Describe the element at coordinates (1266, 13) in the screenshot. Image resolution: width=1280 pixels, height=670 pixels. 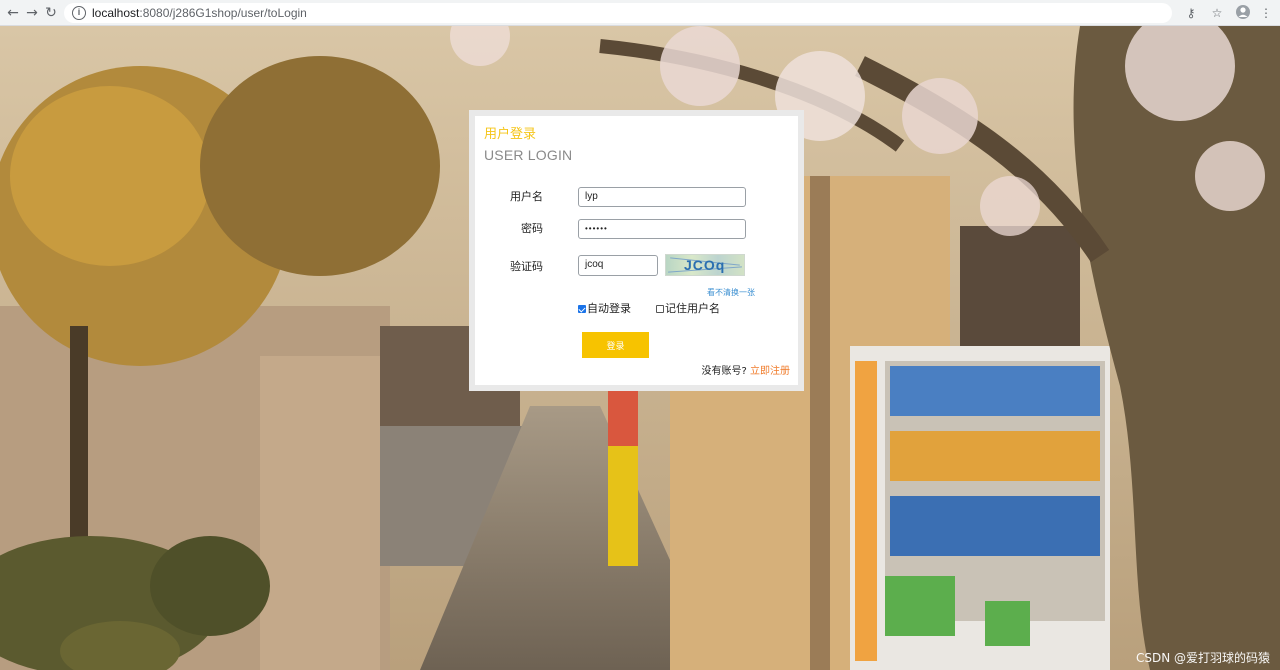
I see `kebab-menu-icon: ⋮` at that location.